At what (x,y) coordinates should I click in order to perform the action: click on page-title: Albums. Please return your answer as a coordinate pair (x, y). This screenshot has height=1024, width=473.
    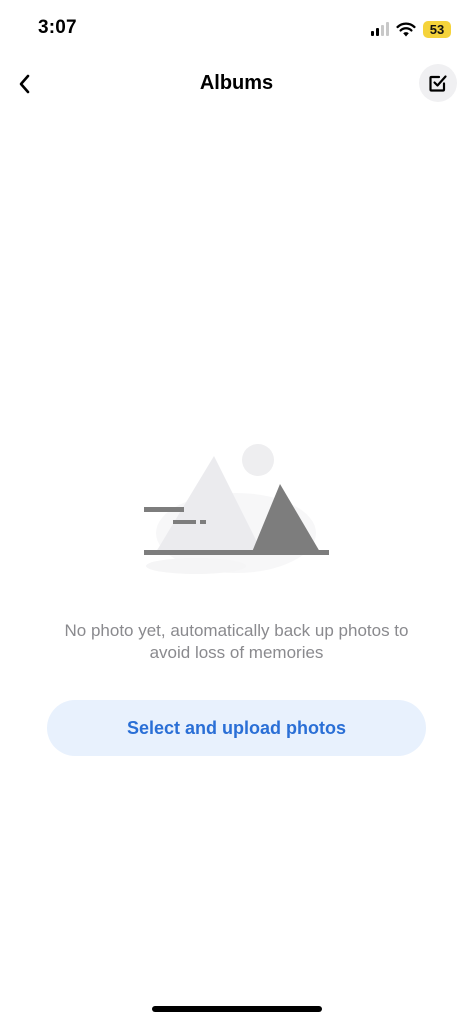
    Looking at the image, I should click on (236, 83).